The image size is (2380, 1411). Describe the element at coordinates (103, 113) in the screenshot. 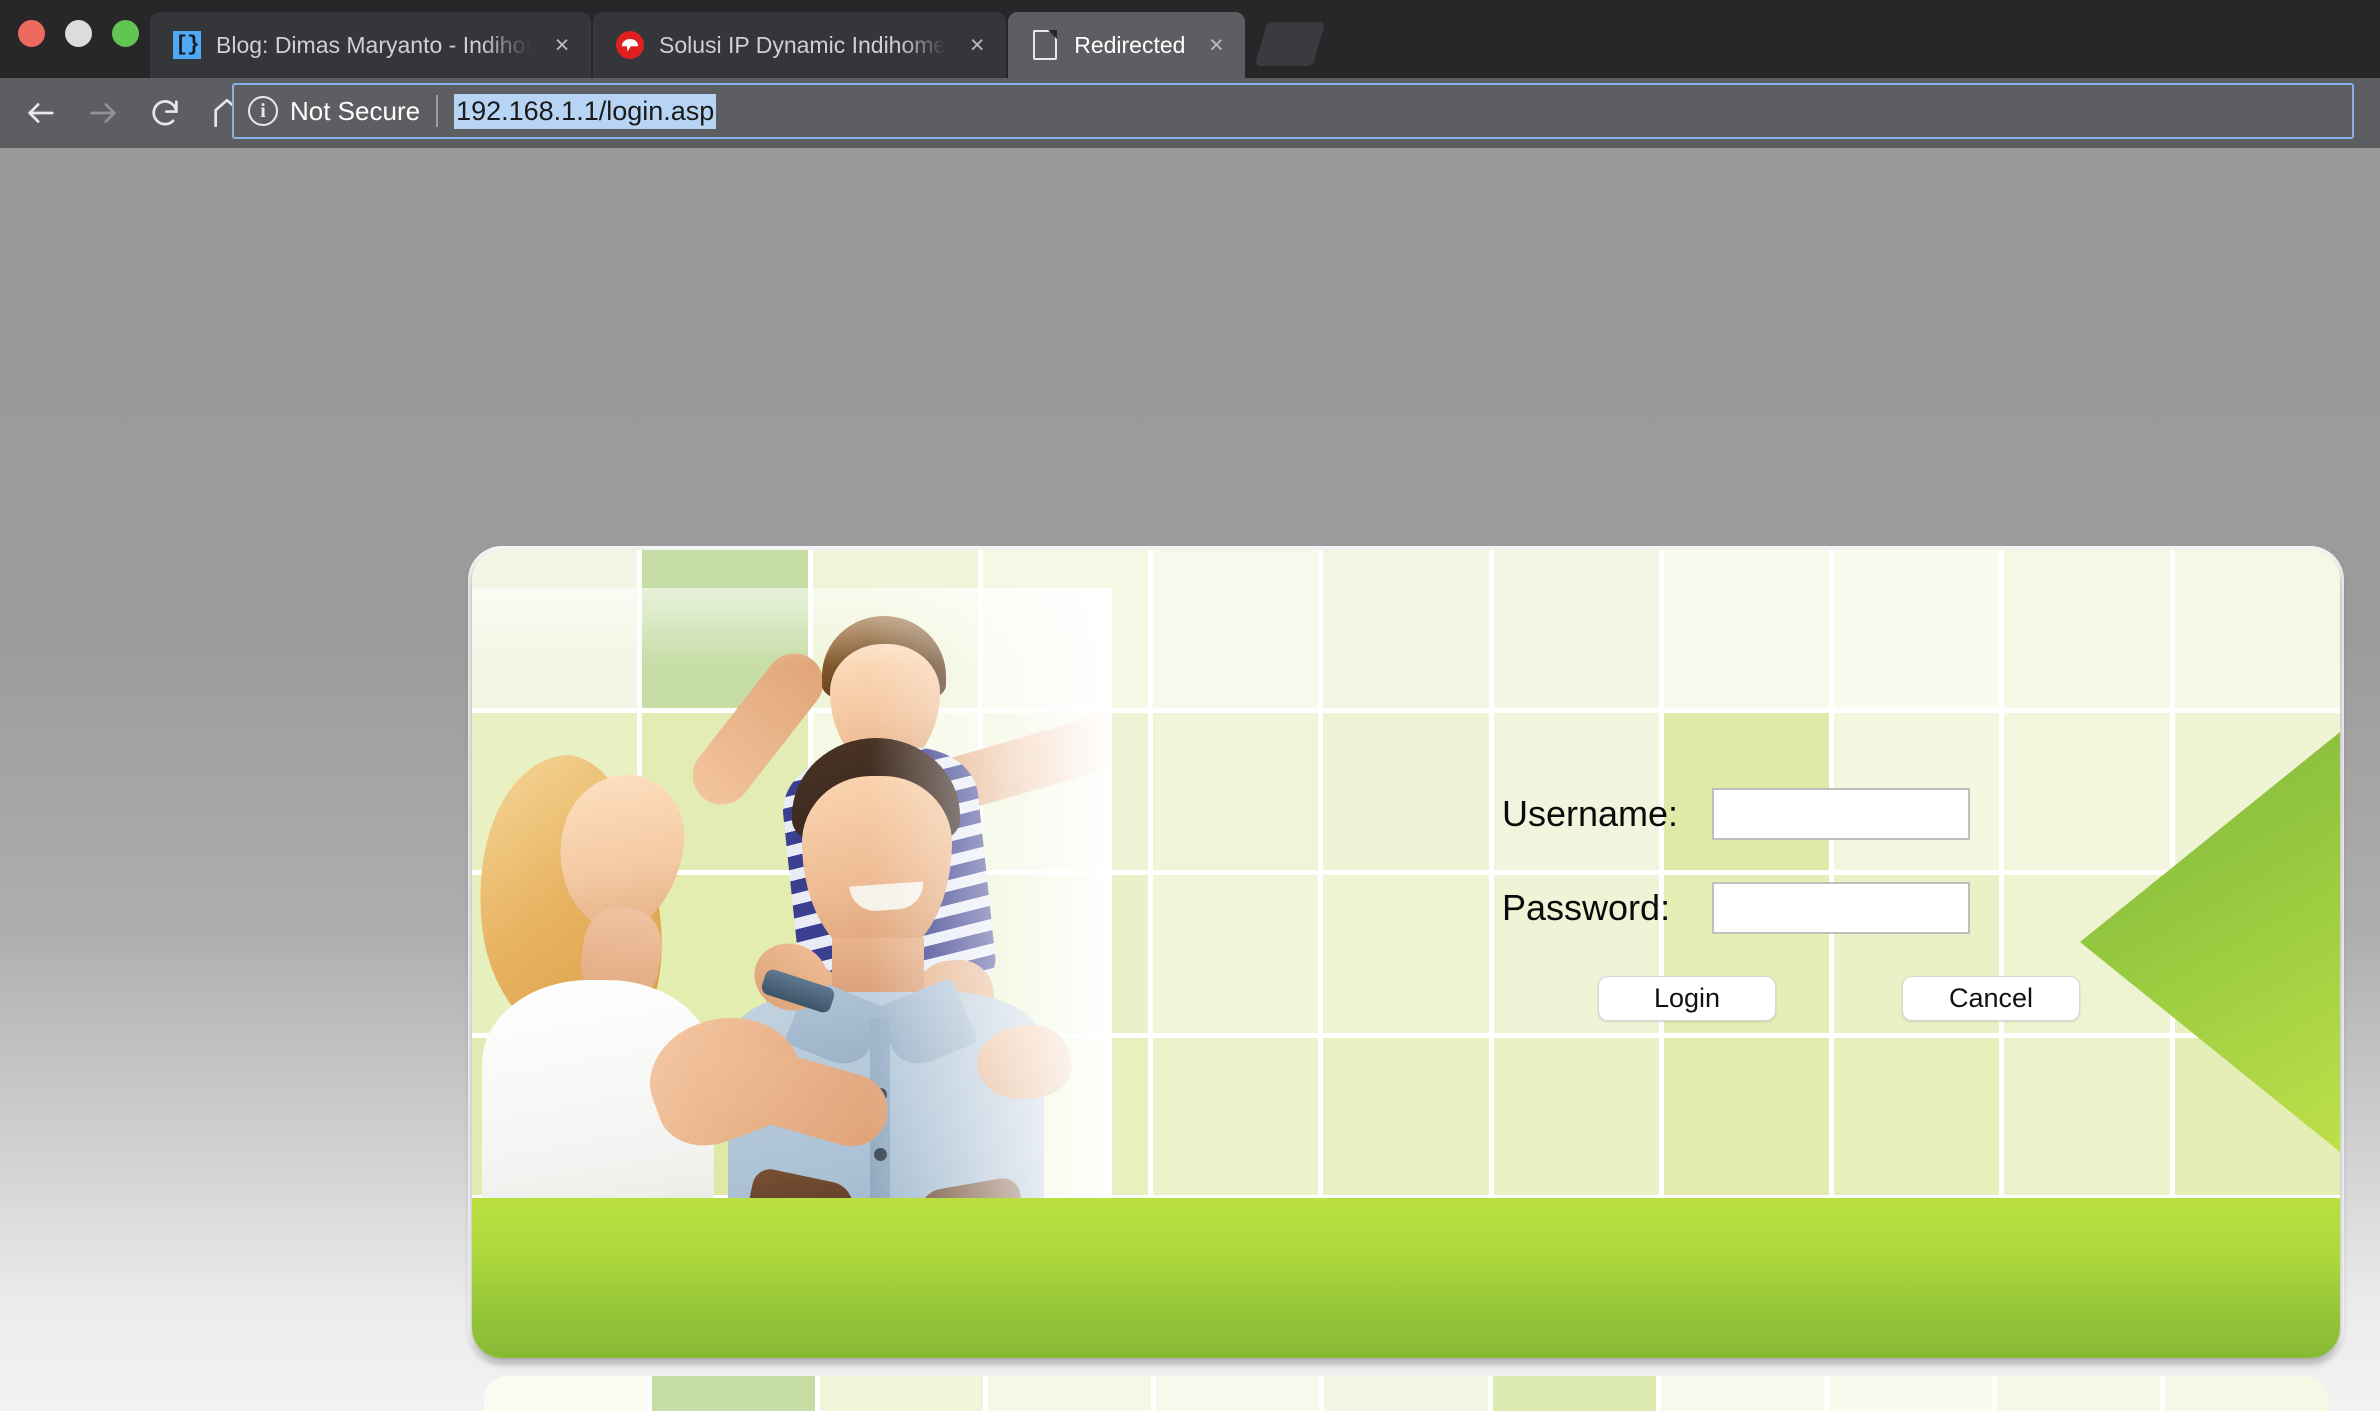

I see `forward-arrow-icon` at that location.